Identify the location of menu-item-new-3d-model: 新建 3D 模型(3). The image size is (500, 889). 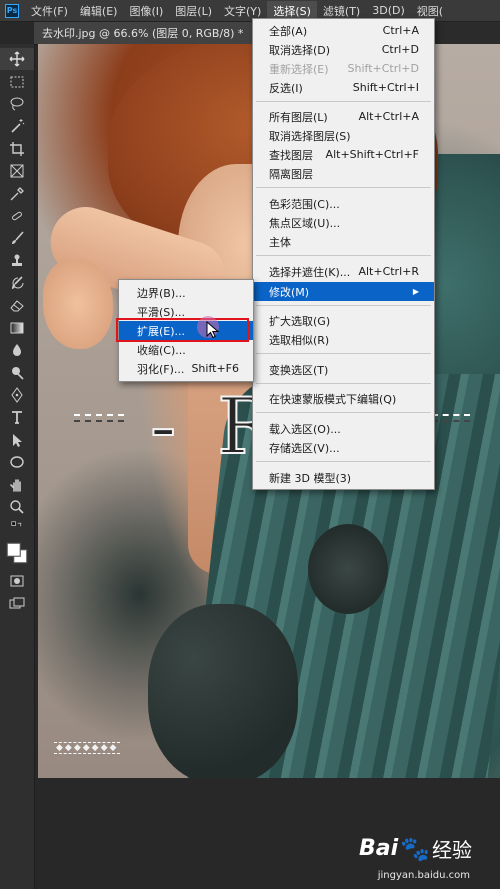
(343, 477).